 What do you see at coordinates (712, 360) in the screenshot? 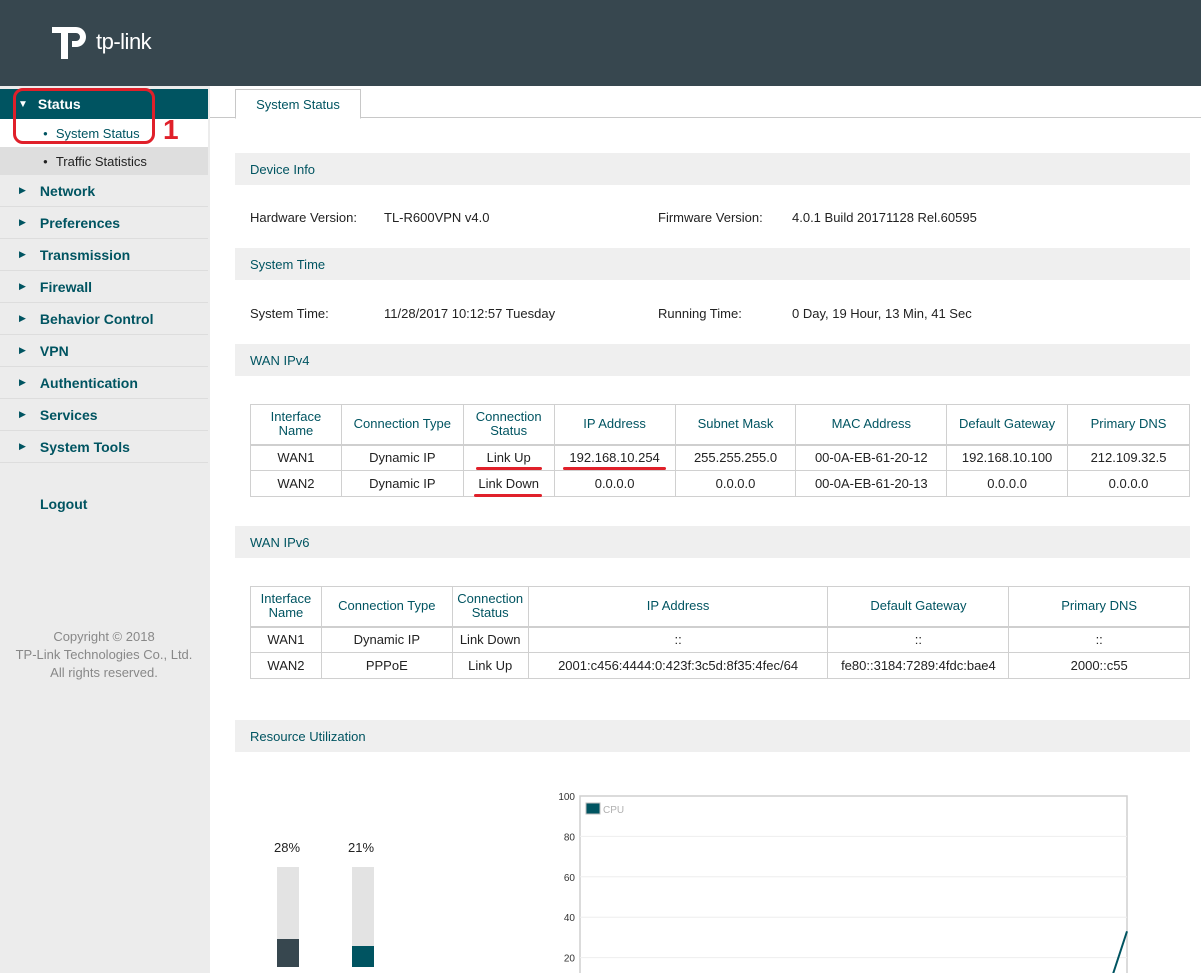
I see `section-wan-ipv4: WAN IPv4` at bounding box center [712, 360].